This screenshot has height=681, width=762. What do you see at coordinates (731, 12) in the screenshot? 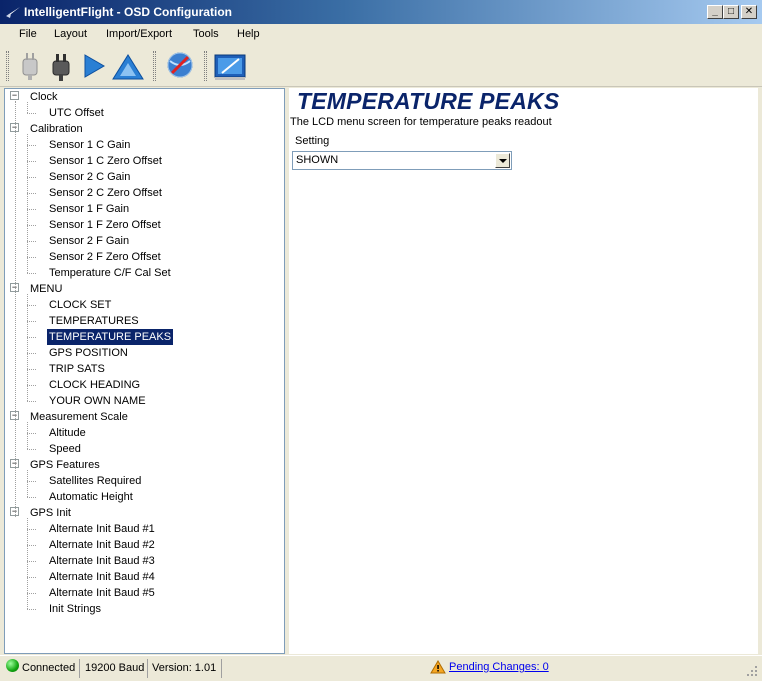
I see `maximize-button: □` at bounding box center [731, 12].